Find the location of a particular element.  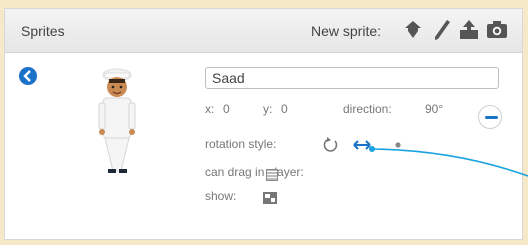

can-drag-checkbox is located at coordinates (272, 175).